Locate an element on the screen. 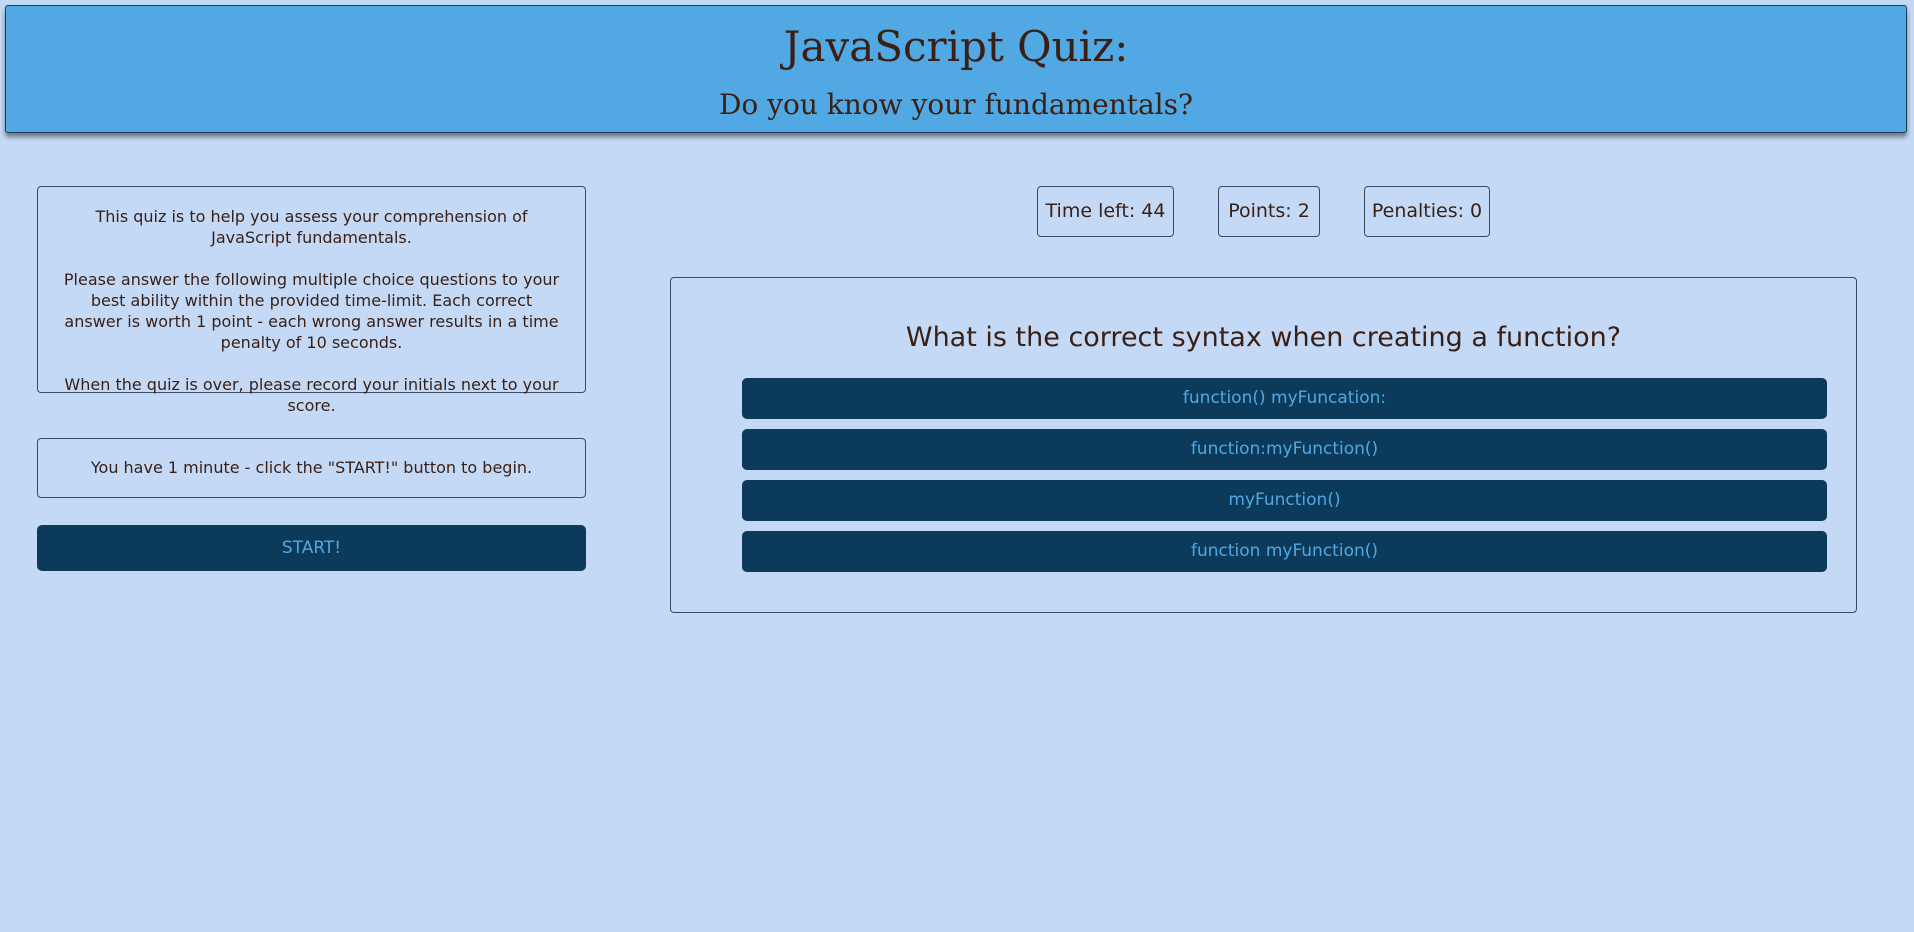  start-button: START! is located at coordinates (311, 548).